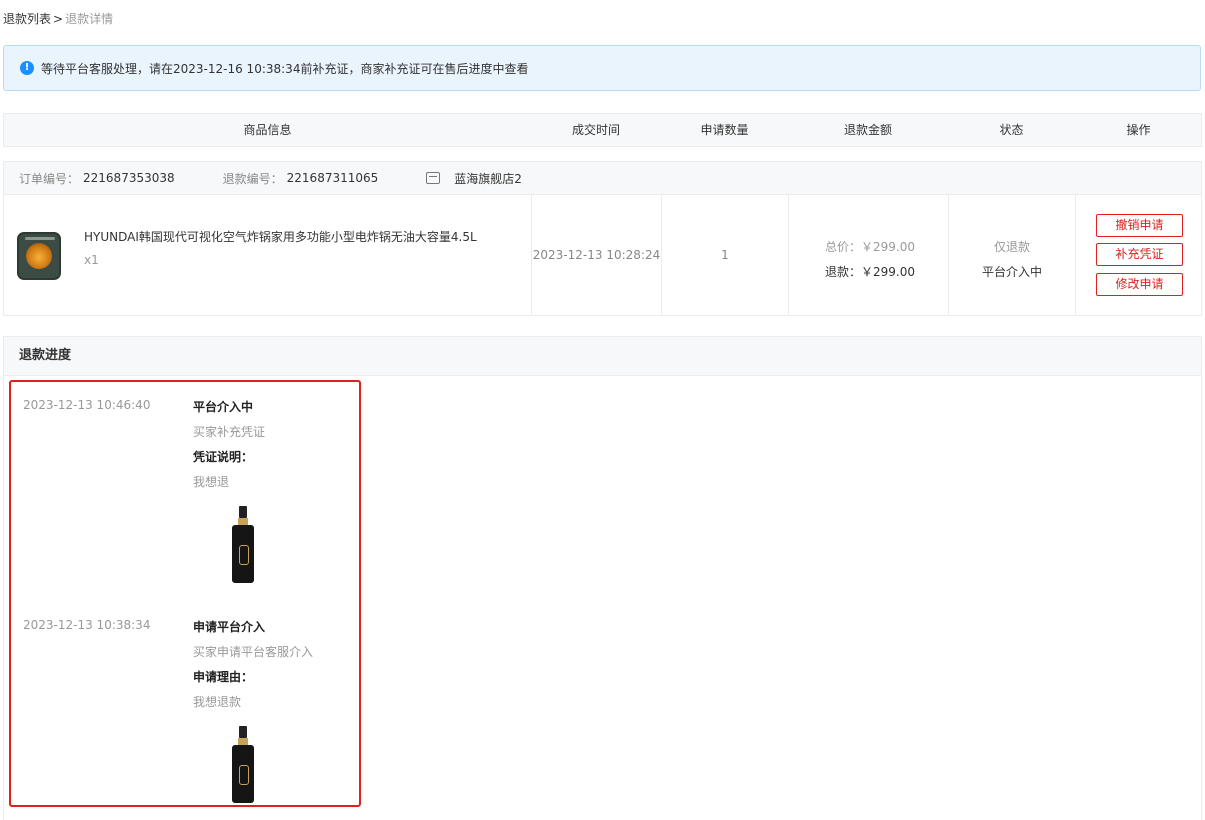 This screenshot has height=820, width=1205. What do you see at coordinates (280, 236) in the screenshot?
I see `product-name: HYUNDAI韩国现代可视化空气炸锅家用多功能小型电炸锅无油大容量4.5L` at bounding box center [280, 236].